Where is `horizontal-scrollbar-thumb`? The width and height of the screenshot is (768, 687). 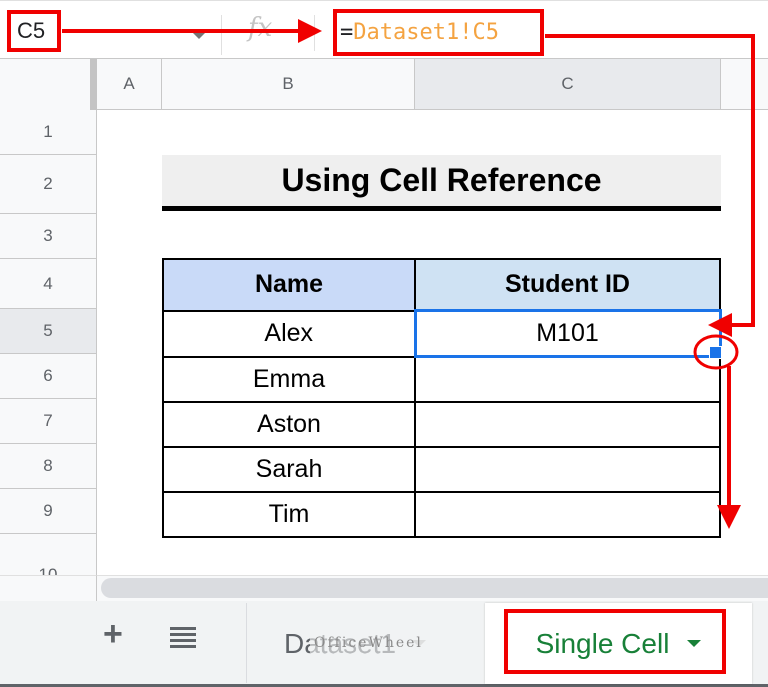
horizontal-scrollbar-thumb is located at coordinates (434, 588).